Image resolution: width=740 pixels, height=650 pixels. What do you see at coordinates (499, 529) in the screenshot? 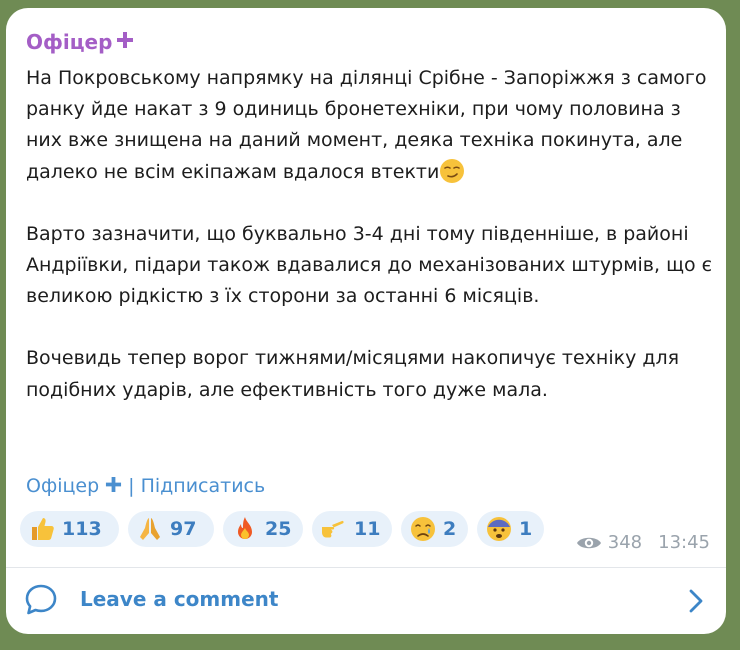
I see `anxious-face-icon` at bounding box center [499, 529].